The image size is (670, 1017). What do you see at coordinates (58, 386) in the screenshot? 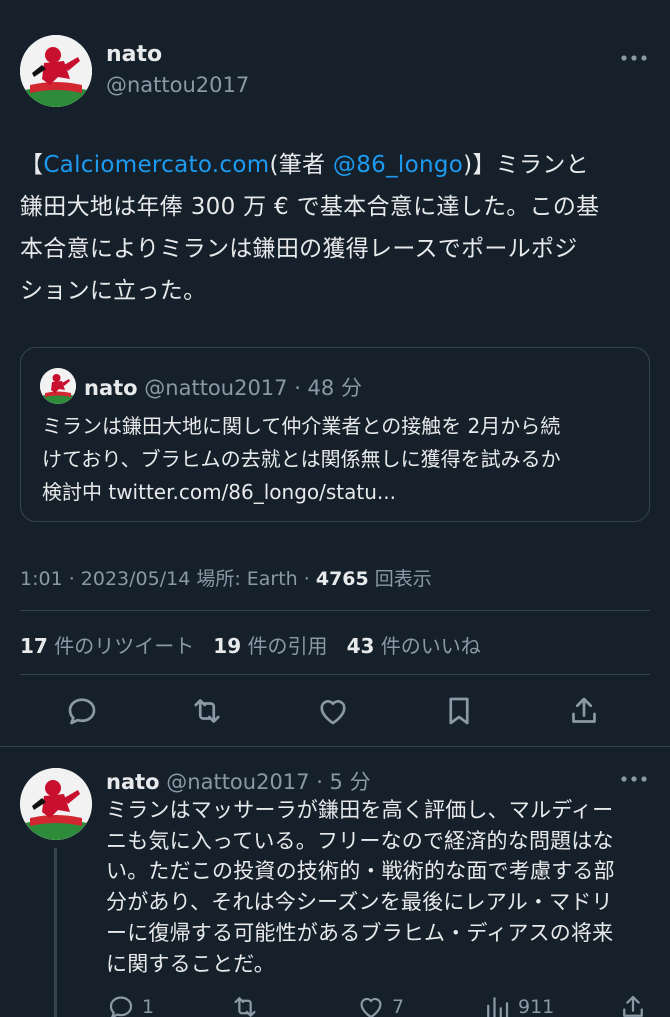
I see `quoted-author-avatar` at bounding box center [58, 386].